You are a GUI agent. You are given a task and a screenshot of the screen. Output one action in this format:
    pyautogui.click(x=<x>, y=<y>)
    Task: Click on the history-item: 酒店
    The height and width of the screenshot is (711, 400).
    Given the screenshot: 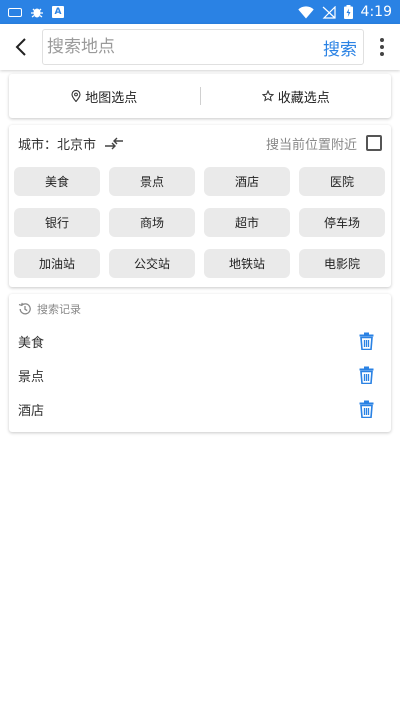 What is the action you would take?
    pyautogui.click(x=200, y=409)
    